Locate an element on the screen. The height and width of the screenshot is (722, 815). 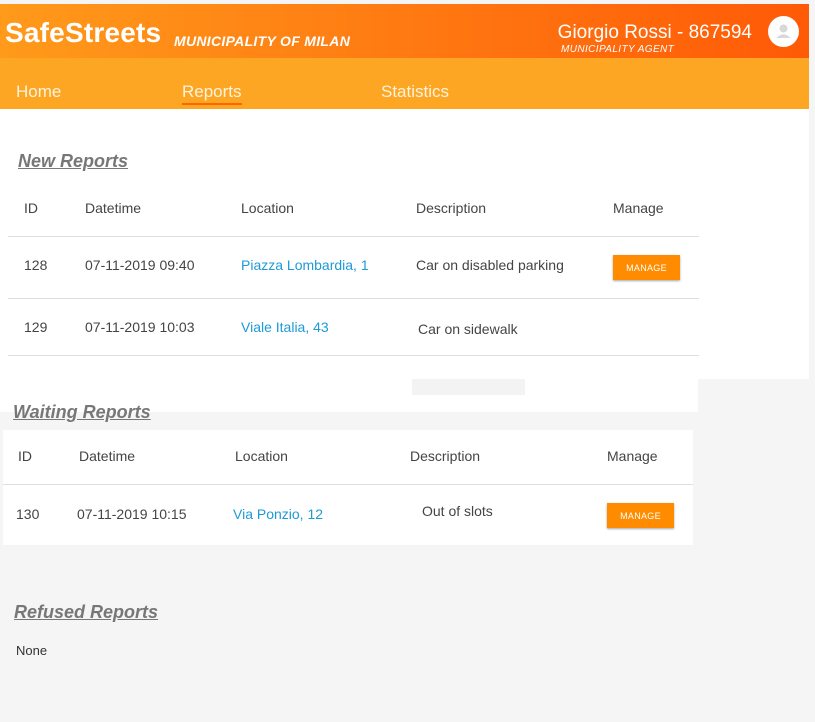
refused-reports-empty: None is located at coordinates (32, 650).